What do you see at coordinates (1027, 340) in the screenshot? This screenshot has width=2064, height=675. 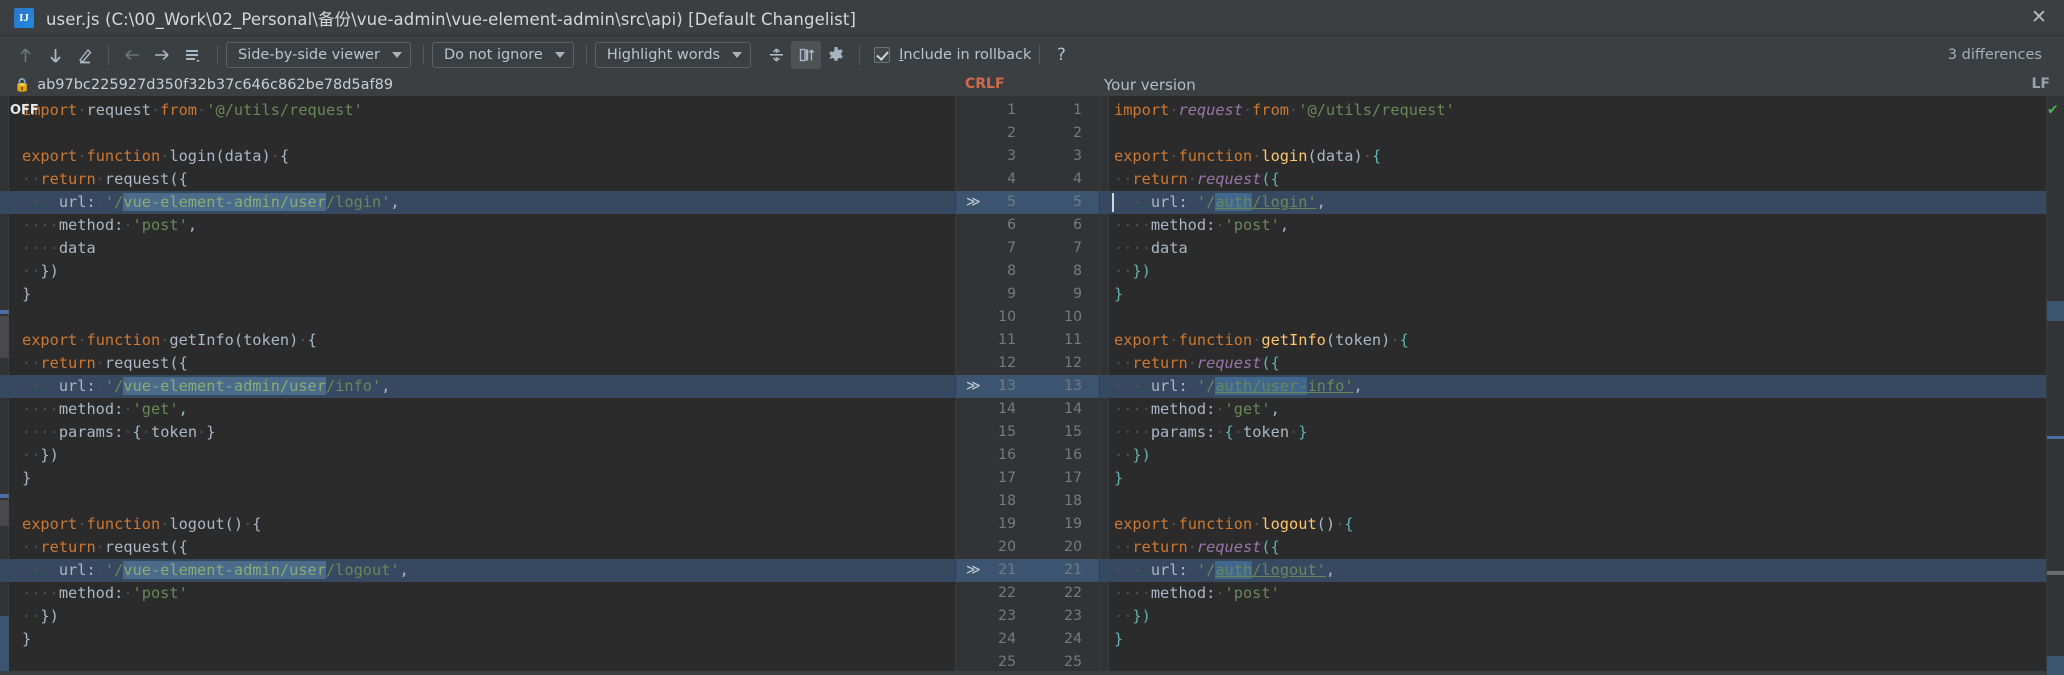 I see `gutter-row: 11 11` at bounding box center [1027, 340].